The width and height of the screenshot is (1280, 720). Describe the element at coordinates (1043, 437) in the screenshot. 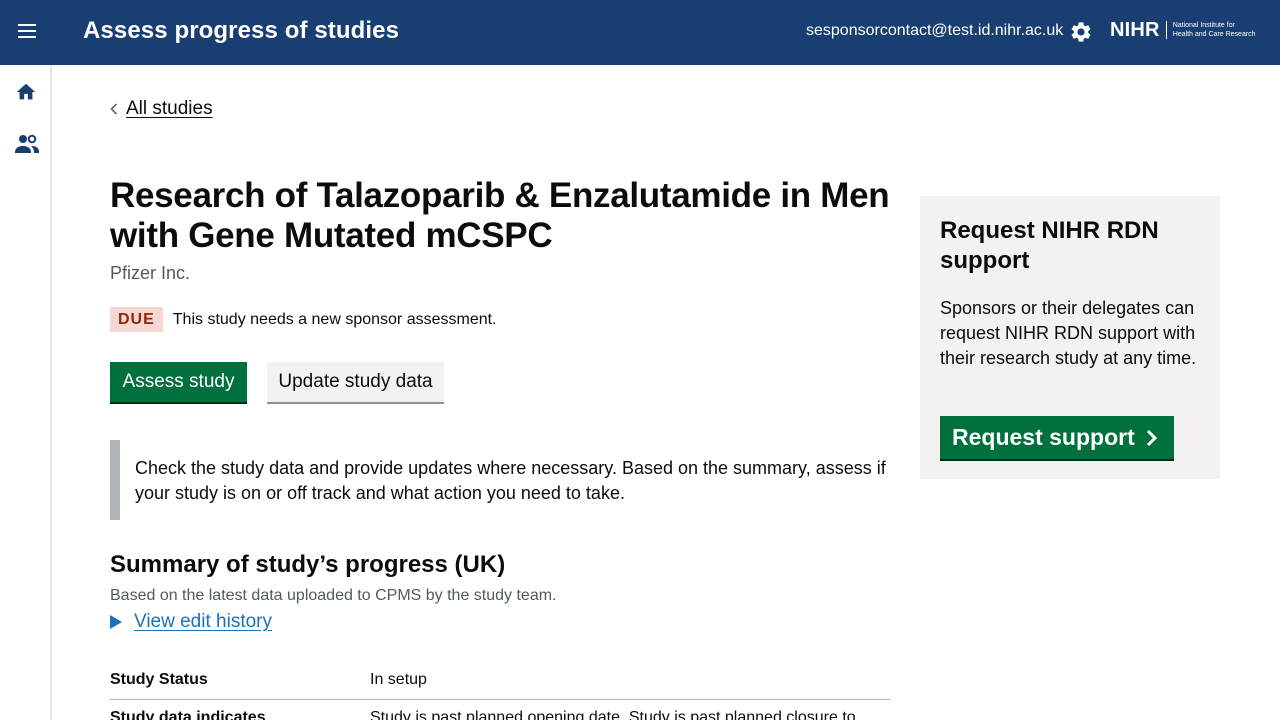

I see `request-support-label: Request support` at that location.